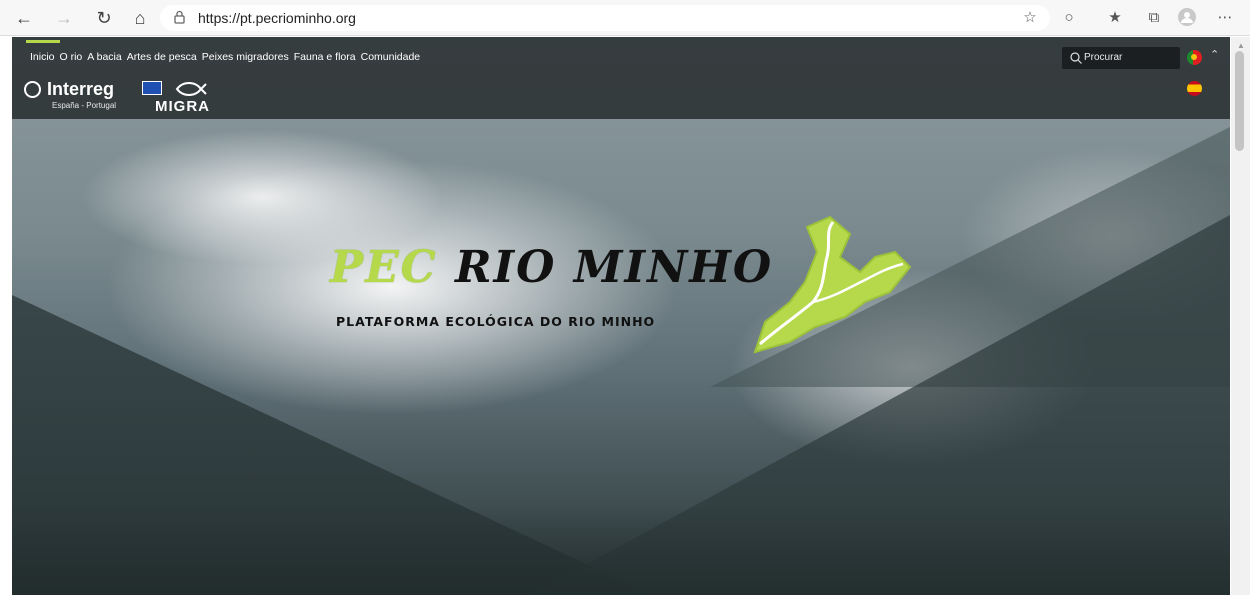 Image resolution: width=1250 pixels, height=595 pixels. Describe the element at coordinates (162, 57) in the screenshot. I see `menu-item-artes-de-pesca: Artes de pesca` at that location.